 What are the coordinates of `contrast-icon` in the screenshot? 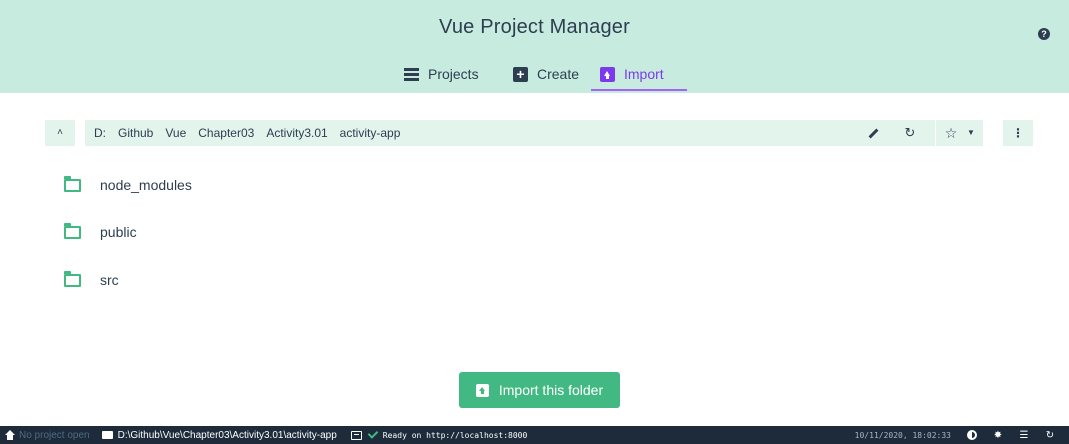 It's located at (972, 435).